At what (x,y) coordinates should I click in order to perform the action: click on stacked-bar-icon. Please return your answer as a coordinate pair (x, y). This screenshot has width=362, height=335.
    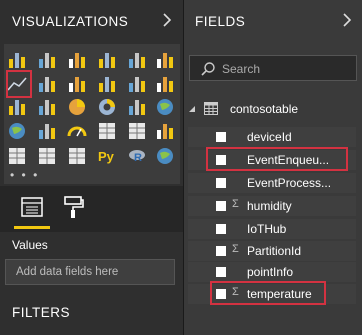
    Looking at the image, I should click on (17, 60).